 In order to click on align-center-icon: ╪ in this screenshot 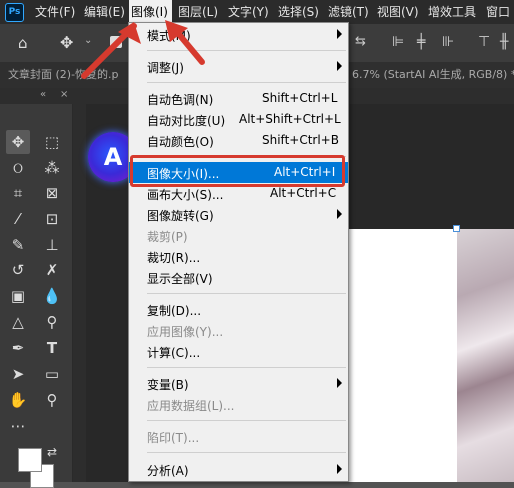, I will do `click(421, 42)`.